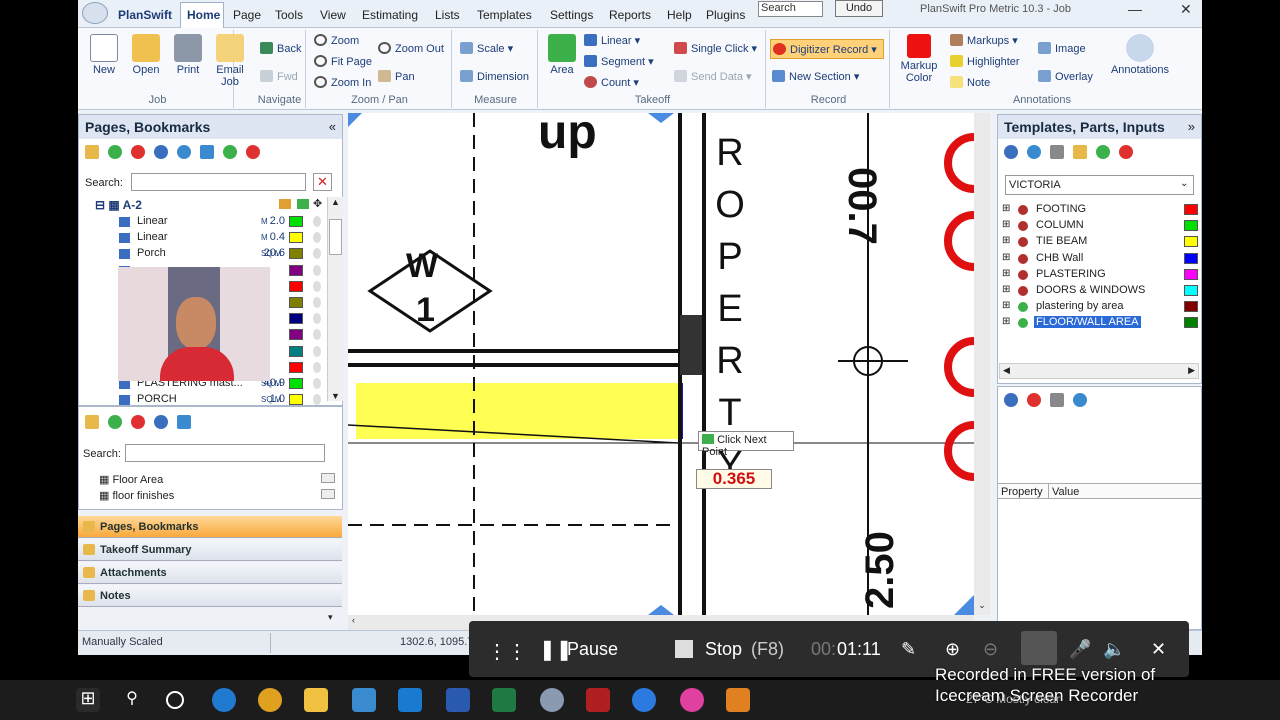  Describe the element at coordinates (230, 61) in the screenshot. I see `email-job-button: Email Job` at that location.